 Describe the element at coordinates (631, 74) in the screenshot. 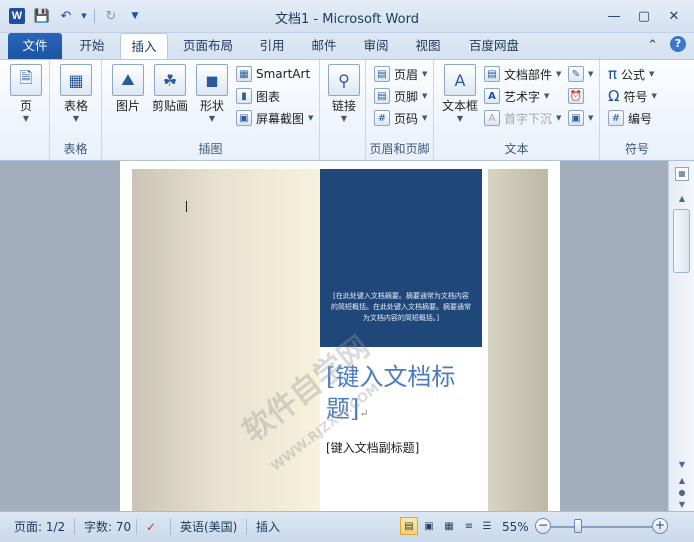

I see `equation-button: π 公式 ▼` at that location.